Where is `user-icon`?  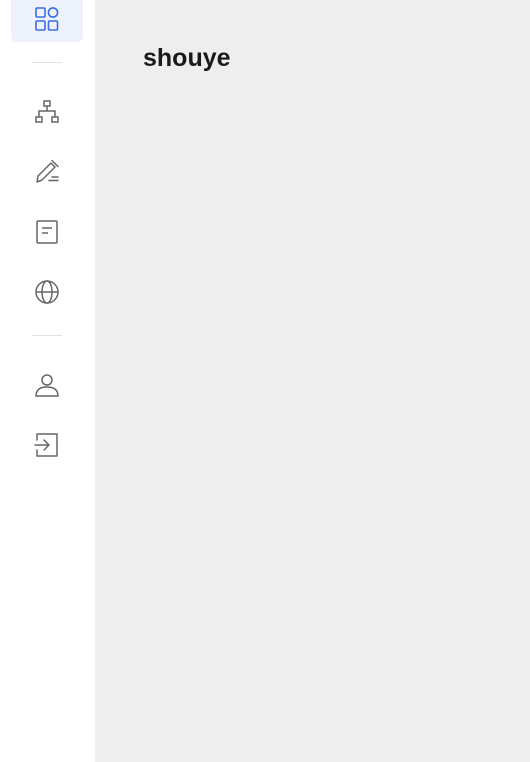 user-icon is located at coordinates (47, 385).